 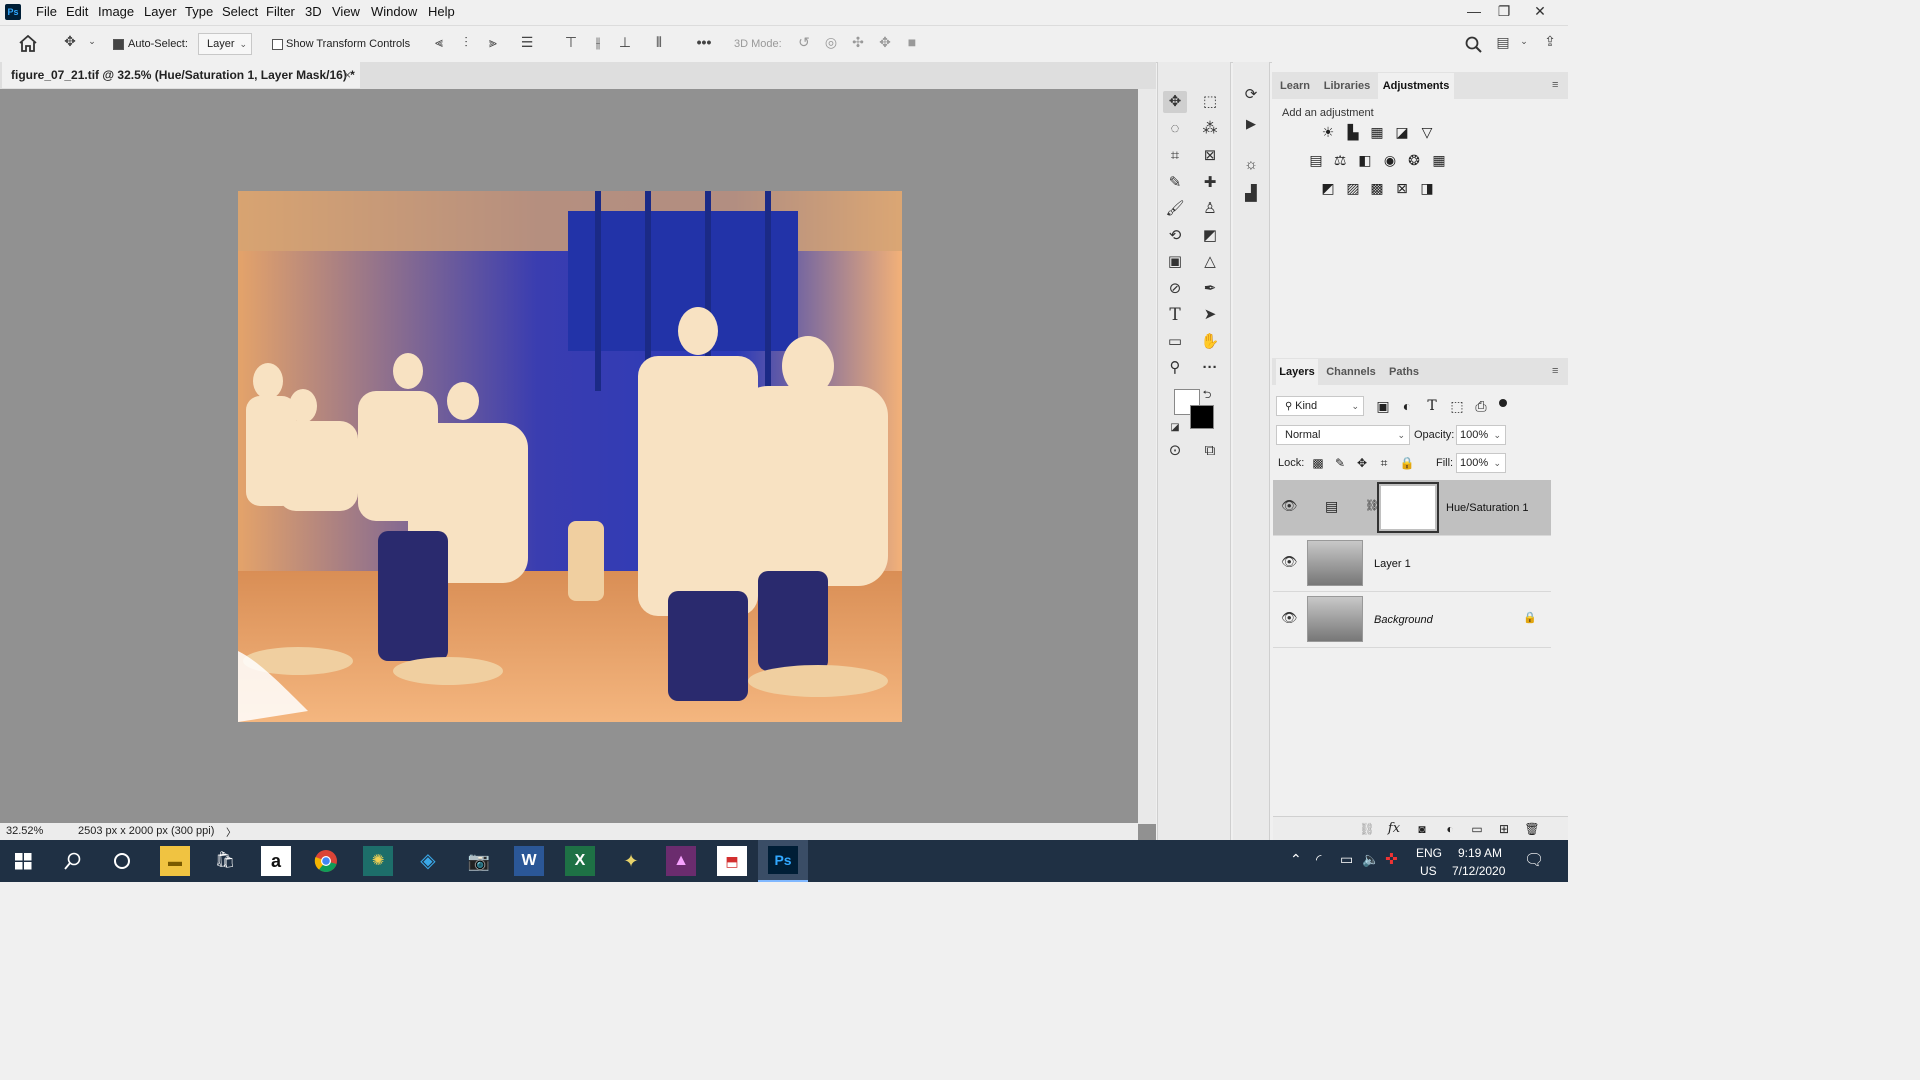 What do you see at coordinates (1450, 829) in the screenshot?
I see `adjustment-icon: ◐` at bounding box center [1450, 829].